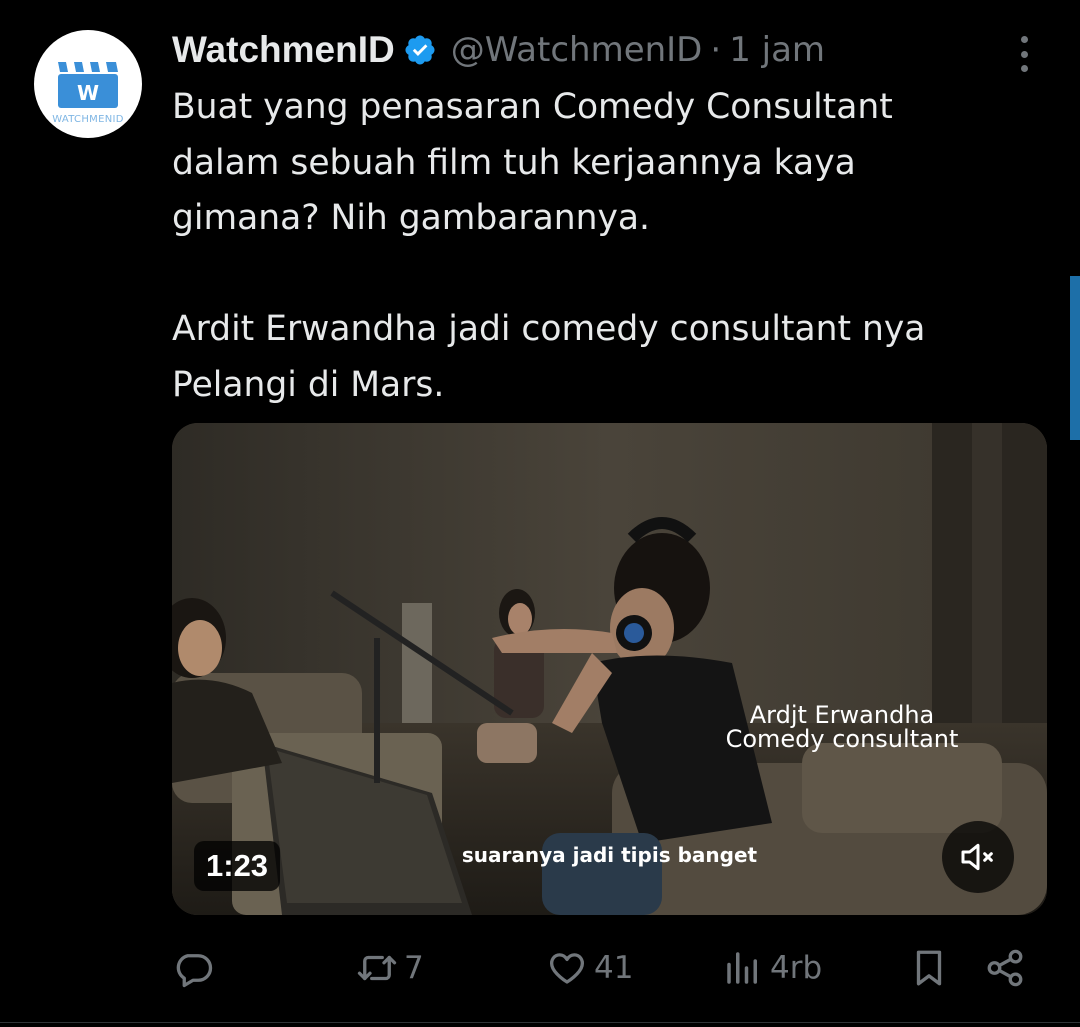 This screenshot has height=1027, width=1080. I want to click on svg-text: W, so click(88, 93).